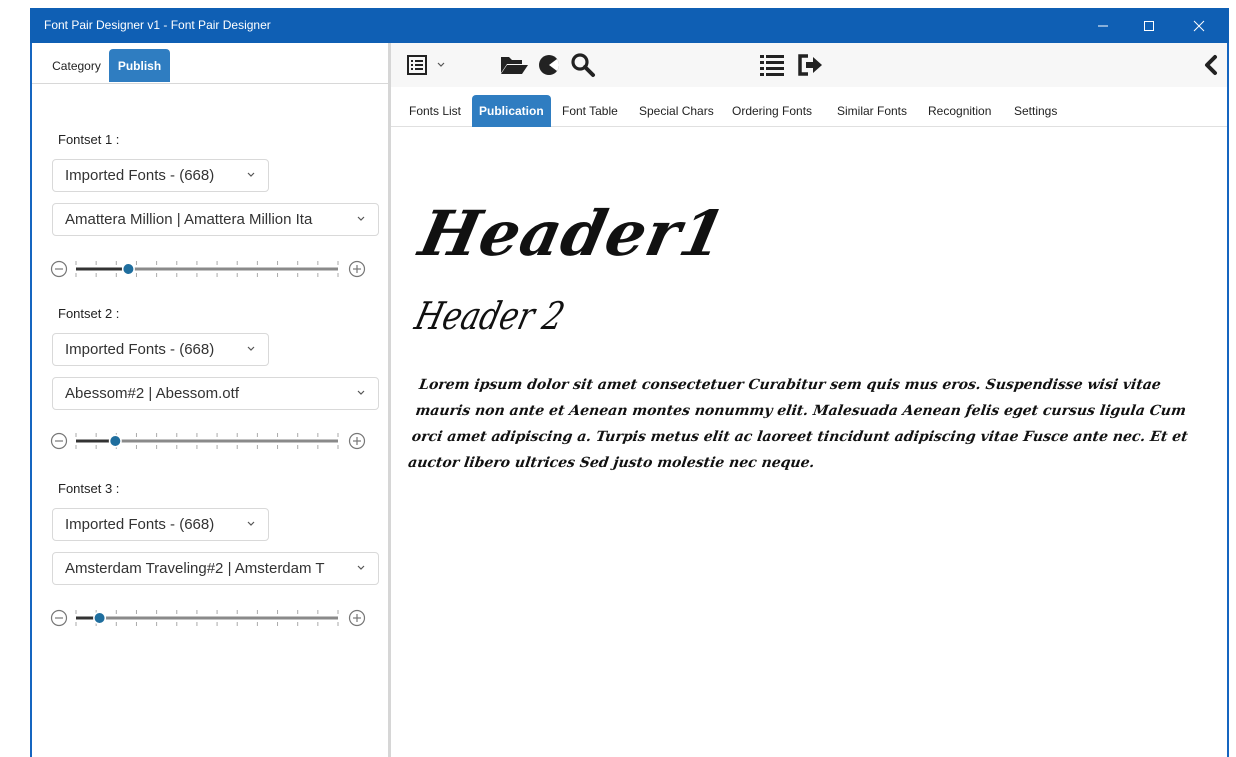  Describe the element at coordinates (489, 316) in the screenshot. I see `preview-header-2: Header 2` at that location.